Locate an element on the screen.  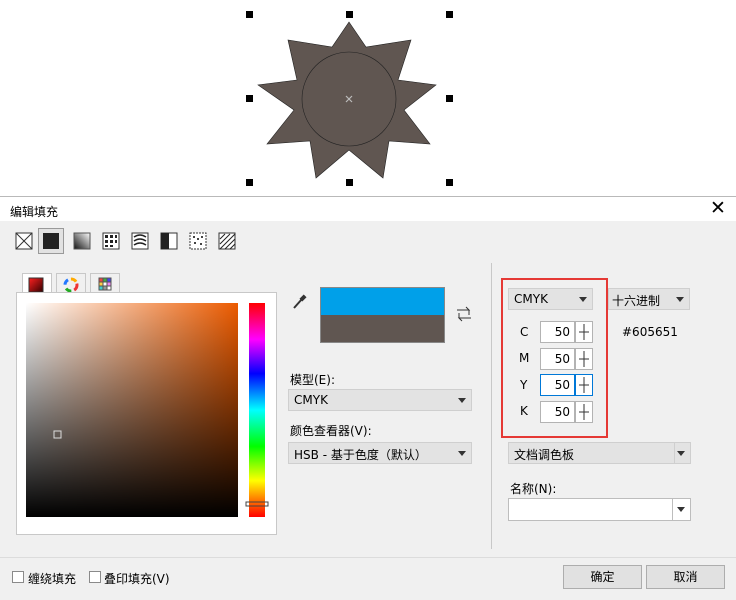
vector-pattern-icon is located at coordinates (111, 241).